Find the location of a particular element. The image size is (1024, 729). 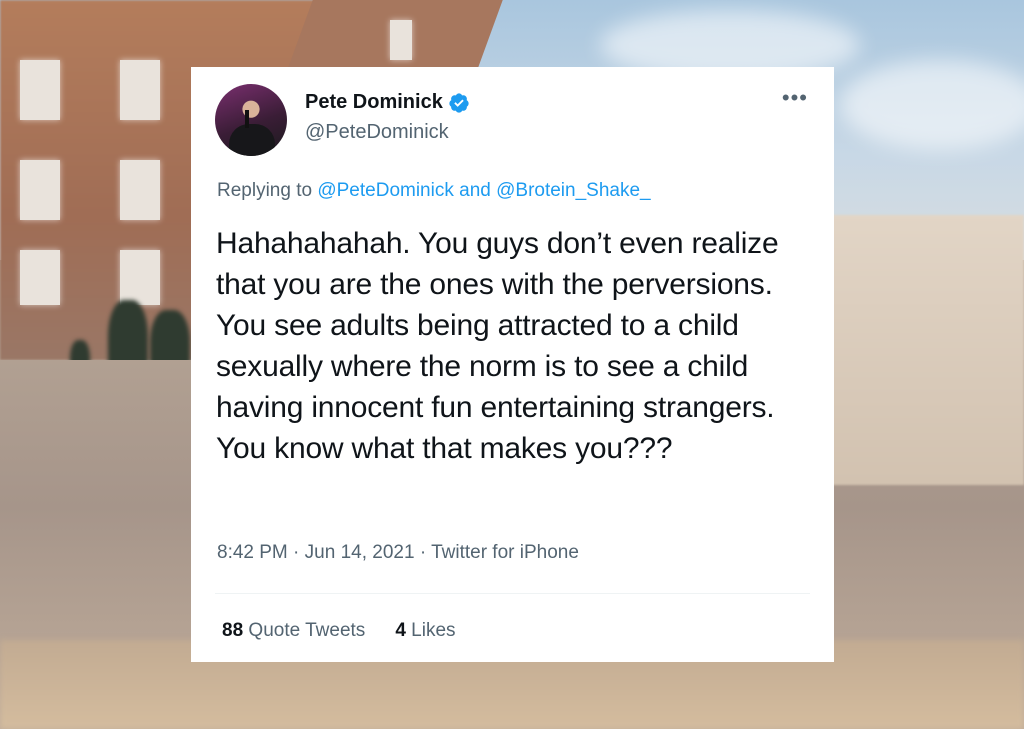

likes-stat: 4 Likes is located at coordinates (425, 631).